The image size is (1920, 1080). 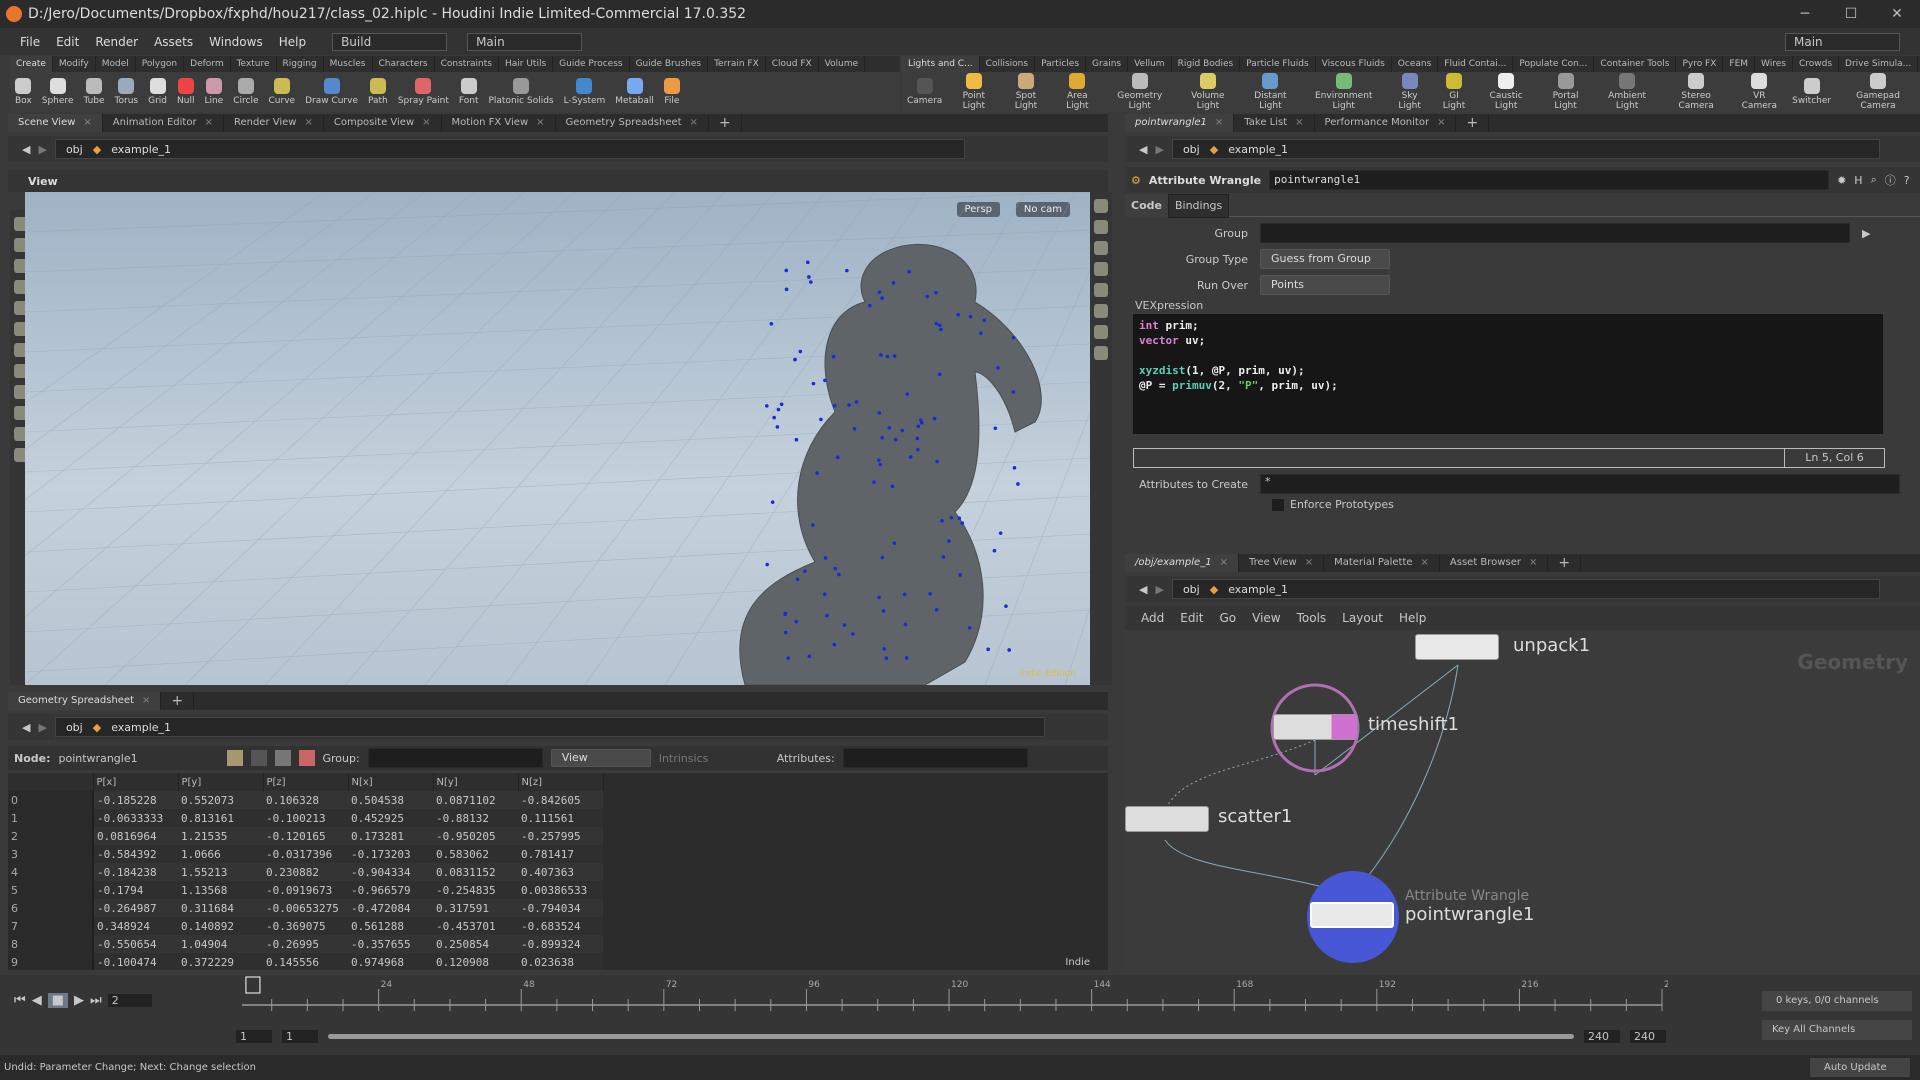 What do you see at coordinates (1816, 64) in the screenshot?
I see `shelf-tab-crowds: Crowds` at bounding box center [1816, 64].